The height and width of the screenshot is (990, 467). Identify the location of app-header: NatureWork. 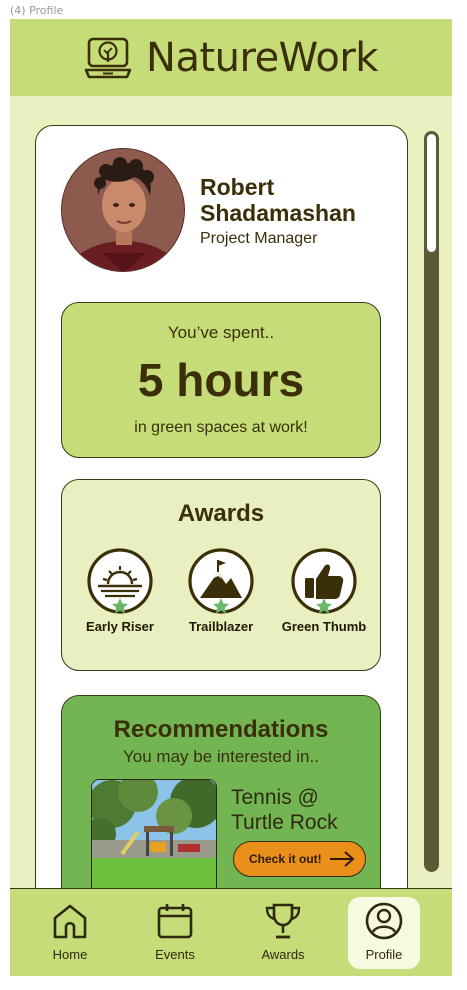
(231, 57).